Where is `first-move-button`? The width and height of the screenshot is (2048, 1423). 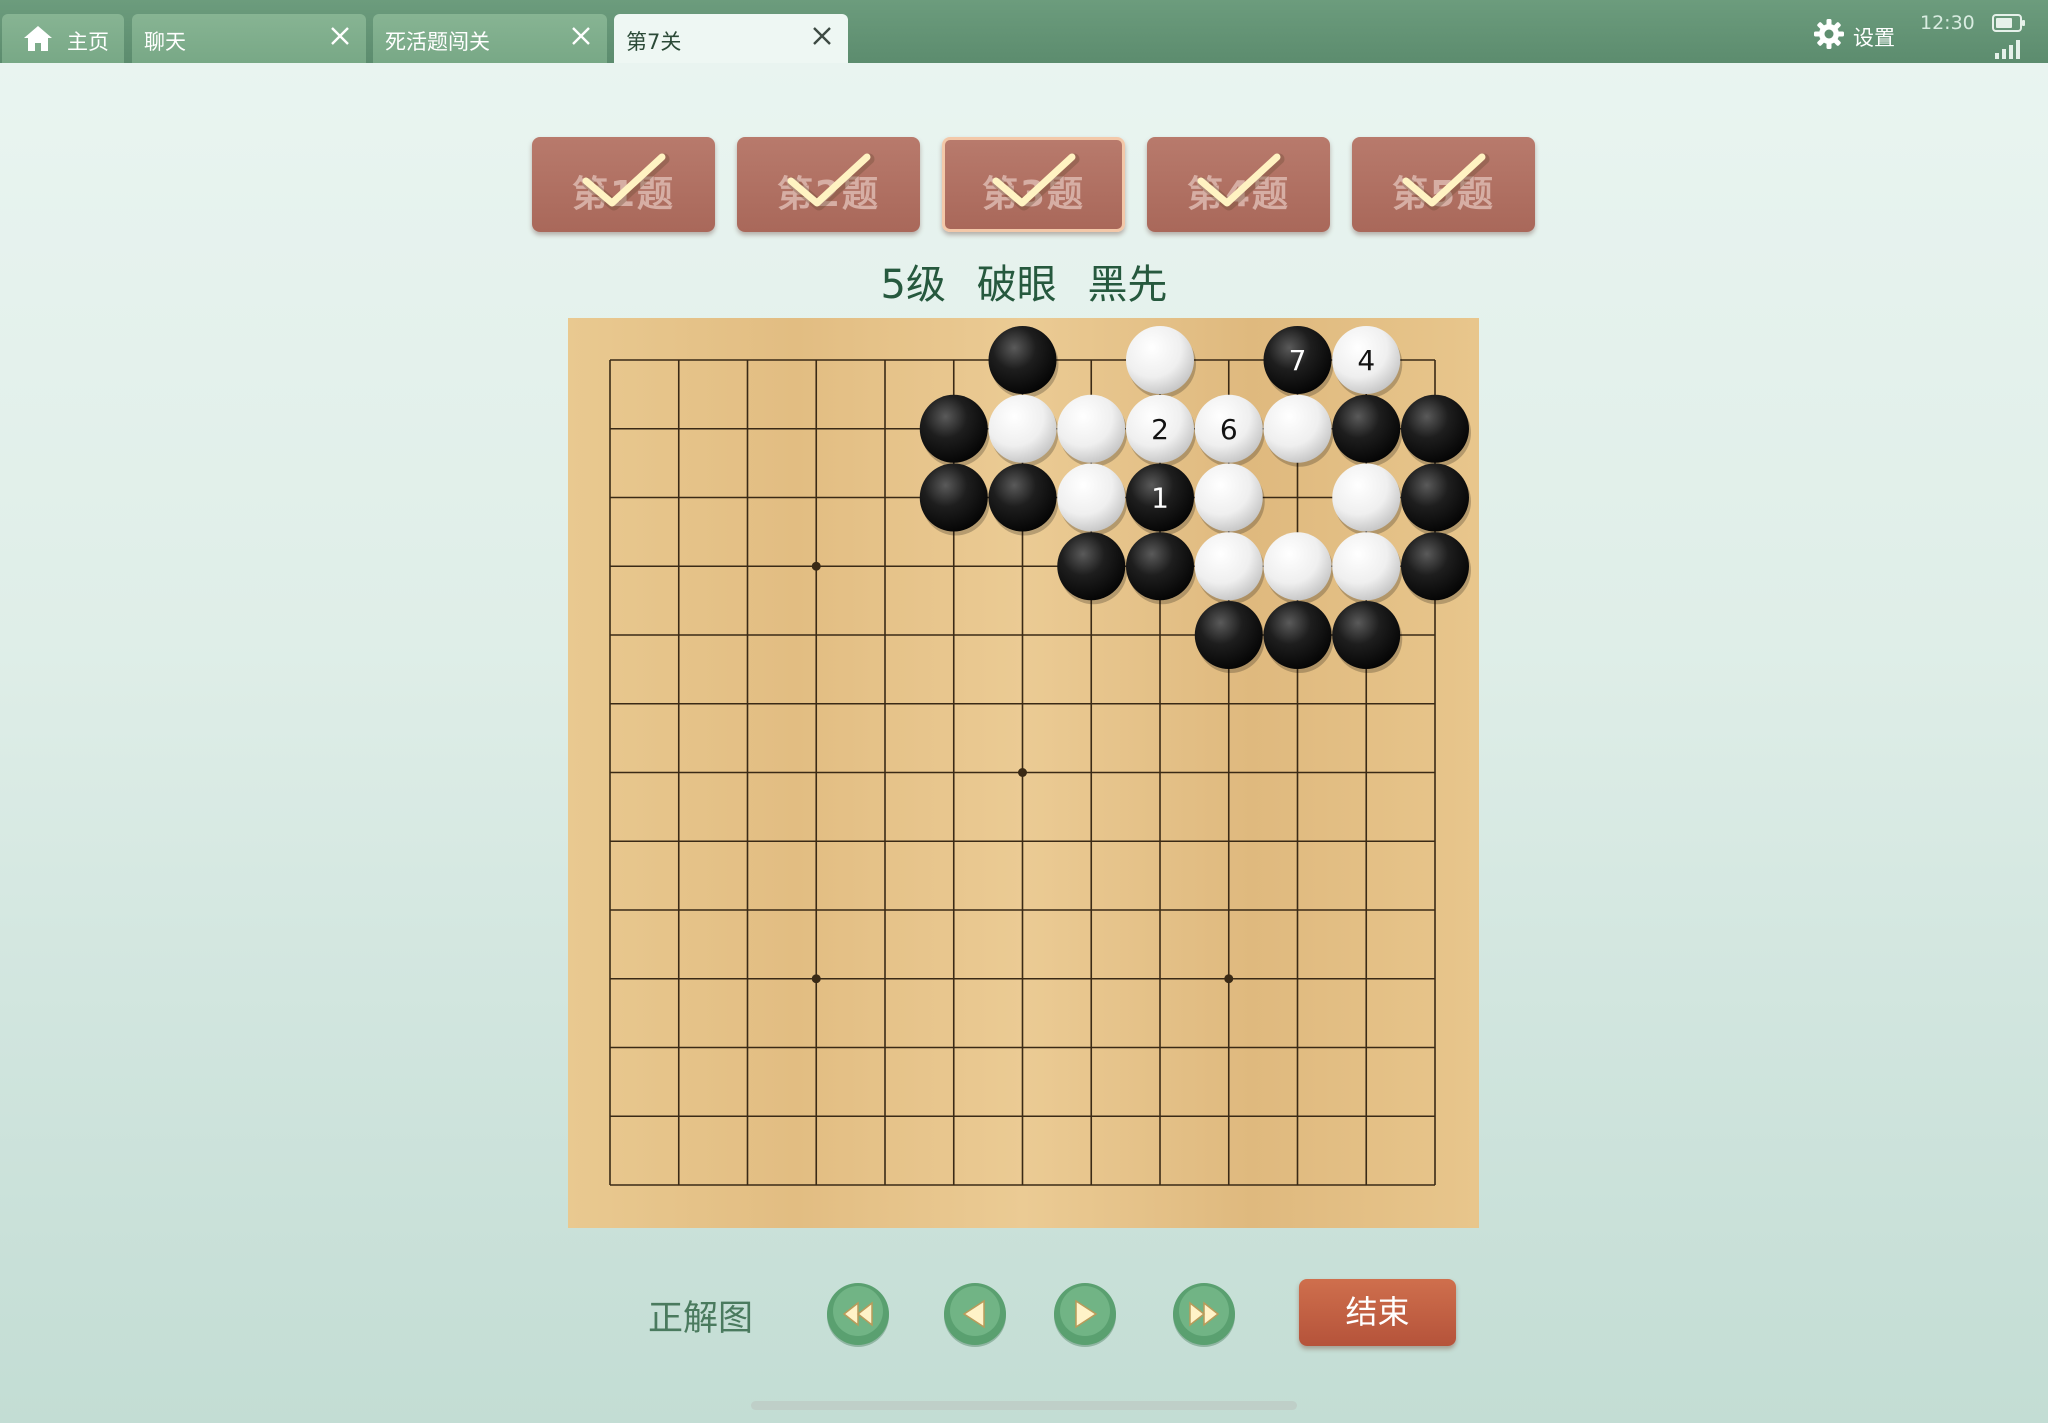 first-move-button is located at coordinates (858, 1314).